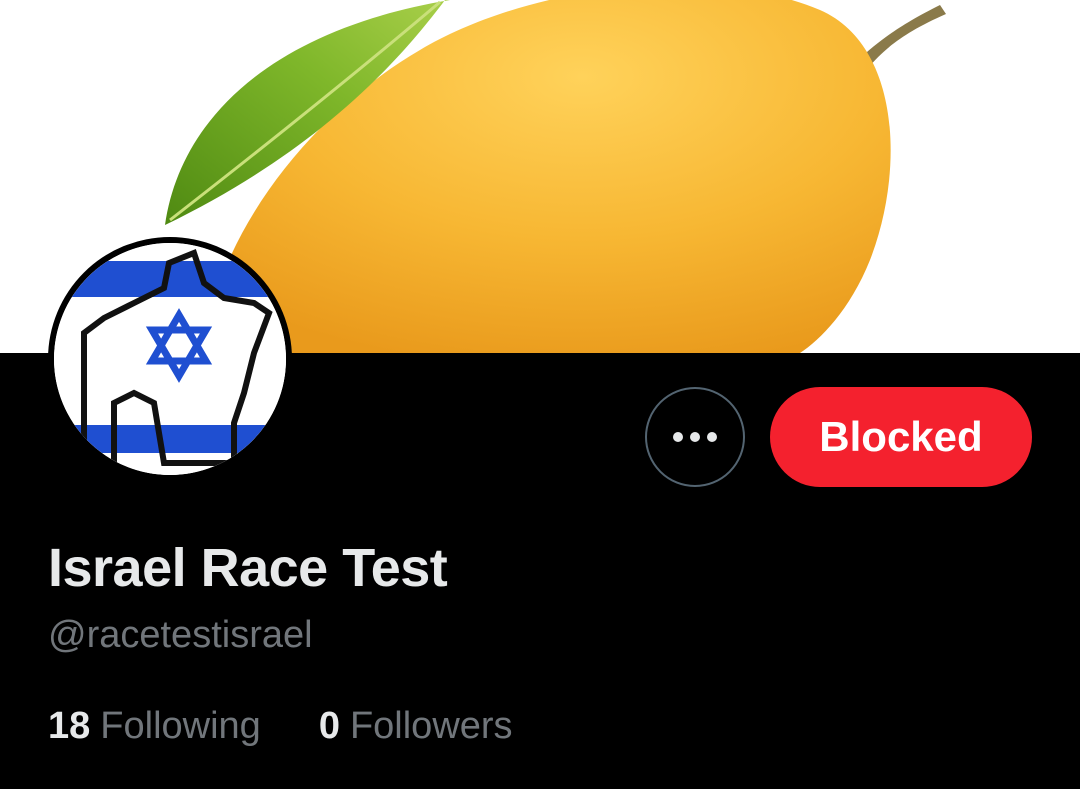  Describe the element at coordinates (69, 726) in the screenshot. I see `following-count: 18` at that location.